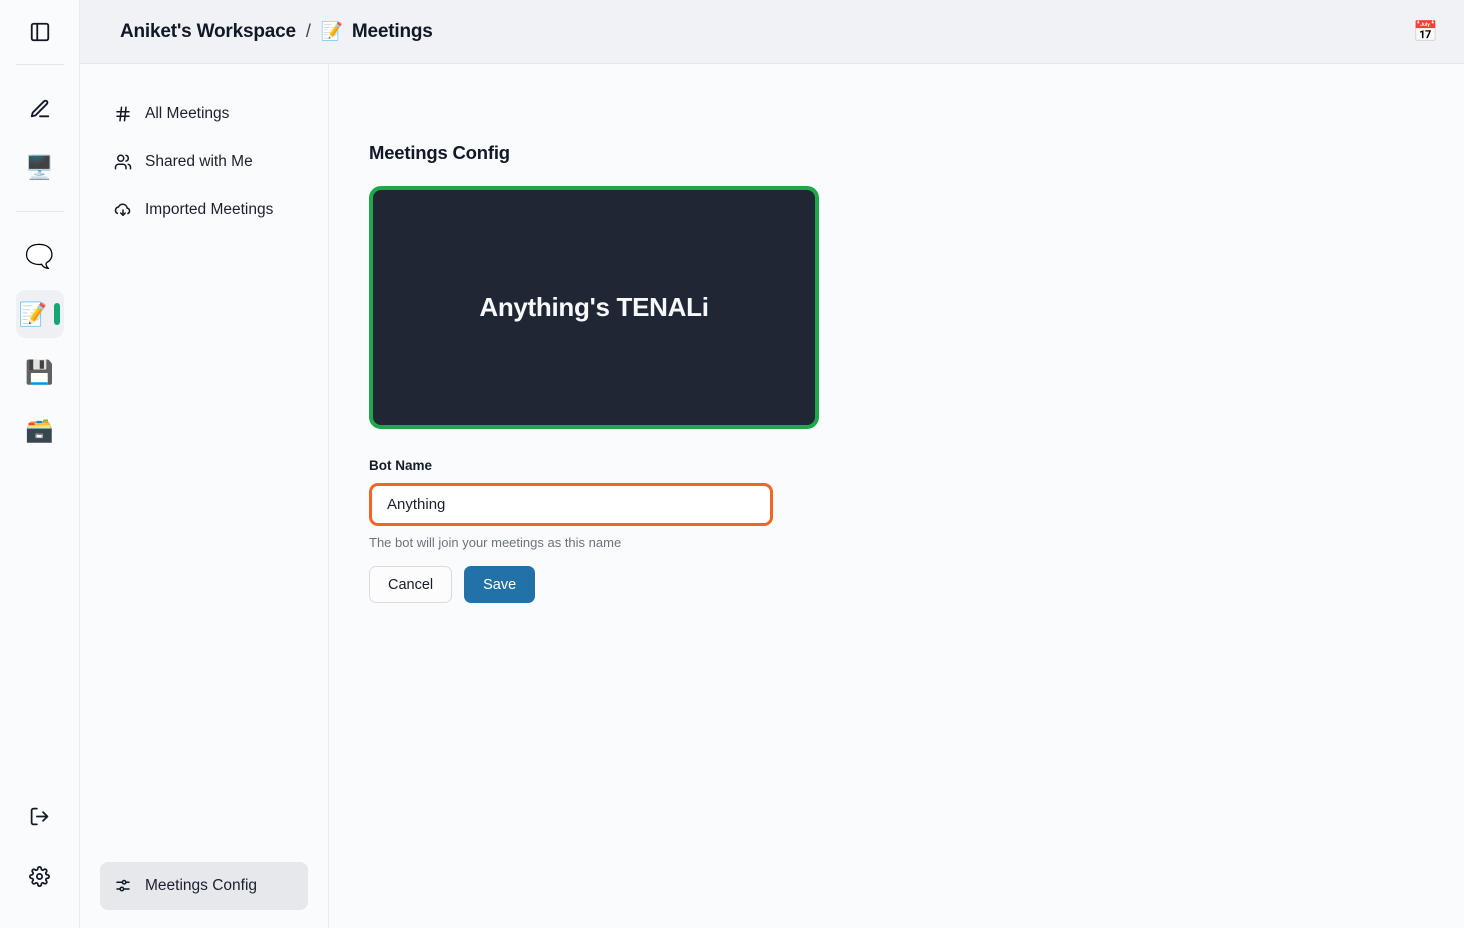 The width and height of the screenshot is (1464, 928). I want to click on rail-divider-top, so click(39, 64).